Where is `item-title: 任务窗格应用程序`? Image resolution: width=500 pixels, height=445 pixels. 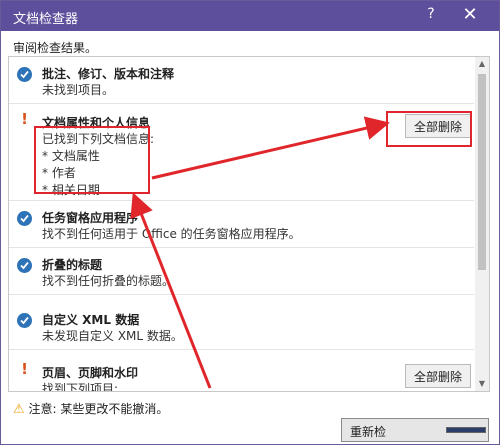
item-title: 任务窗格应用程序 is located at coordinates (90, 218).